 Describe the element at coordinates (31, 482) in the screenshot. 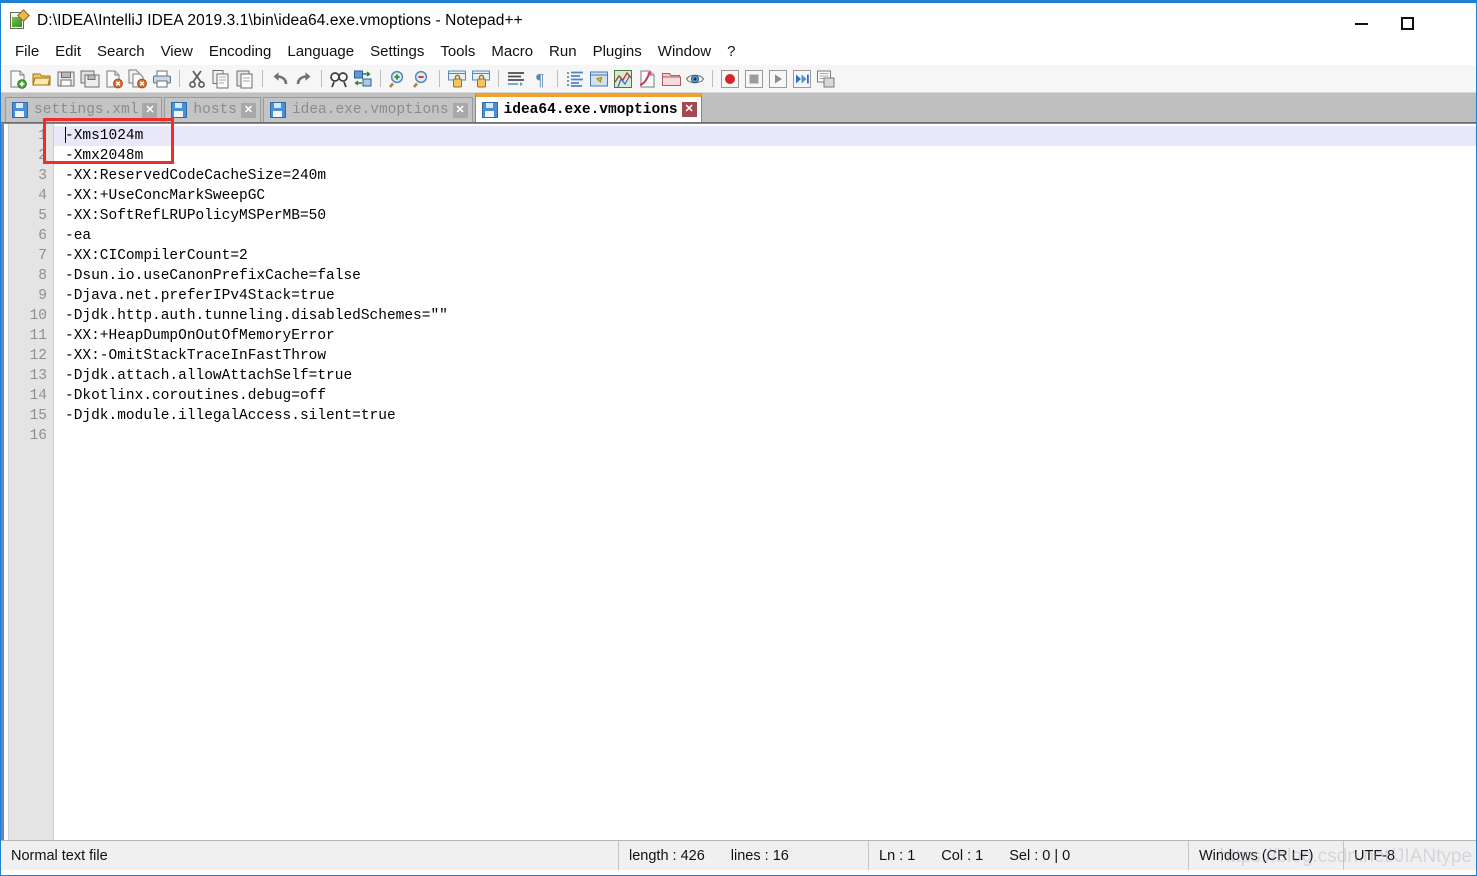

I see `line-number-gutter: 1 2 3 4 5 6 7 8 9 10 11 12 13 14 15 16` at that location.